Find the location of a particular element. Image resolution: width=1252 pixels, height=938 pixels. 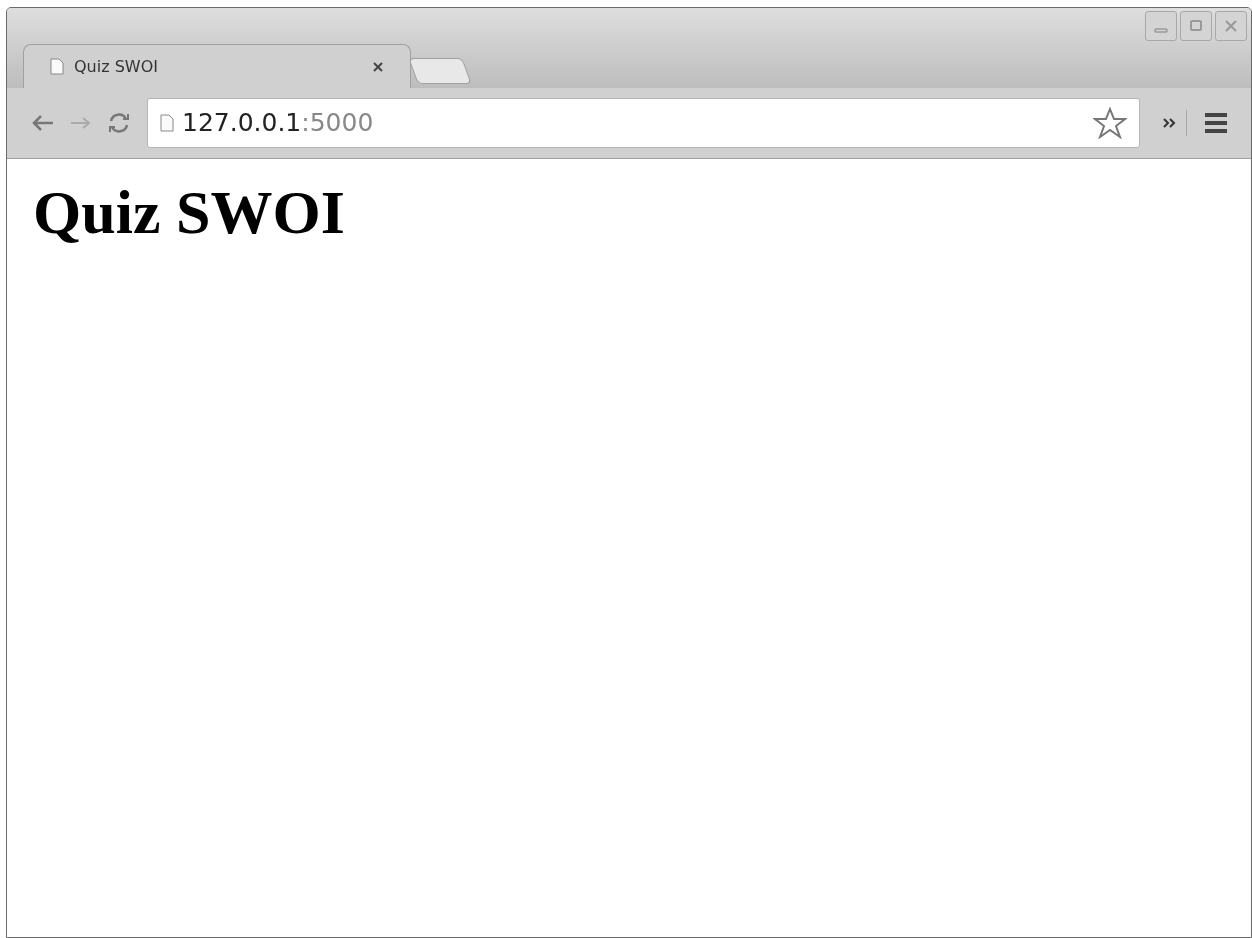

minimize-button is located at coordinates (1161, 26).